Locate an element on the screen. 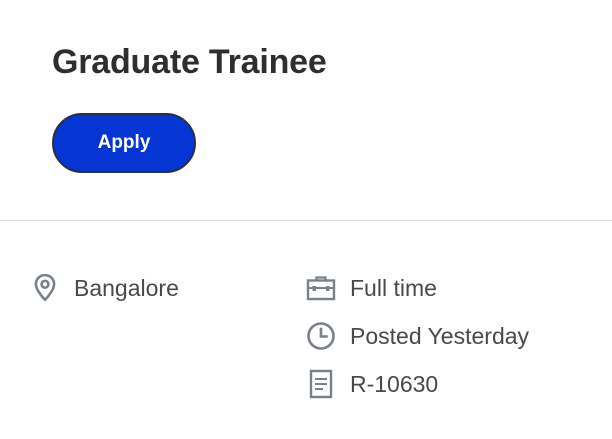 This screenshot has width=612, height=439. job-requisition-id: R-10630 is located at coordinates (372, 384).